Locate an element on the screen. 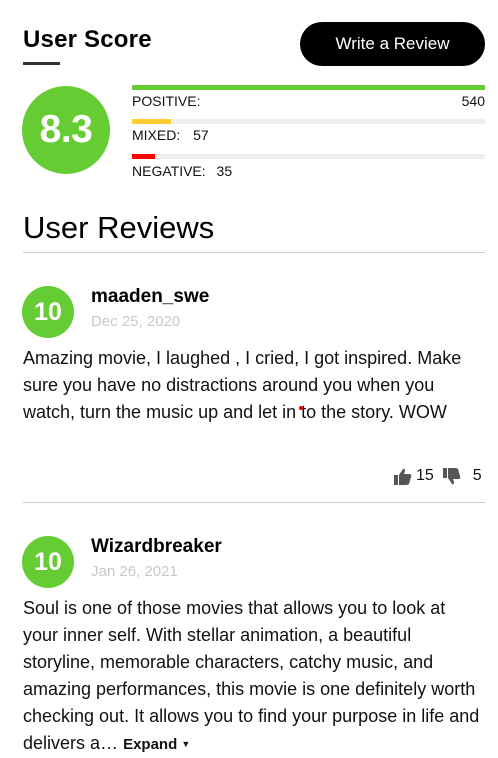  positive-label: POSITIVE: is located at coordinates (166, 101).